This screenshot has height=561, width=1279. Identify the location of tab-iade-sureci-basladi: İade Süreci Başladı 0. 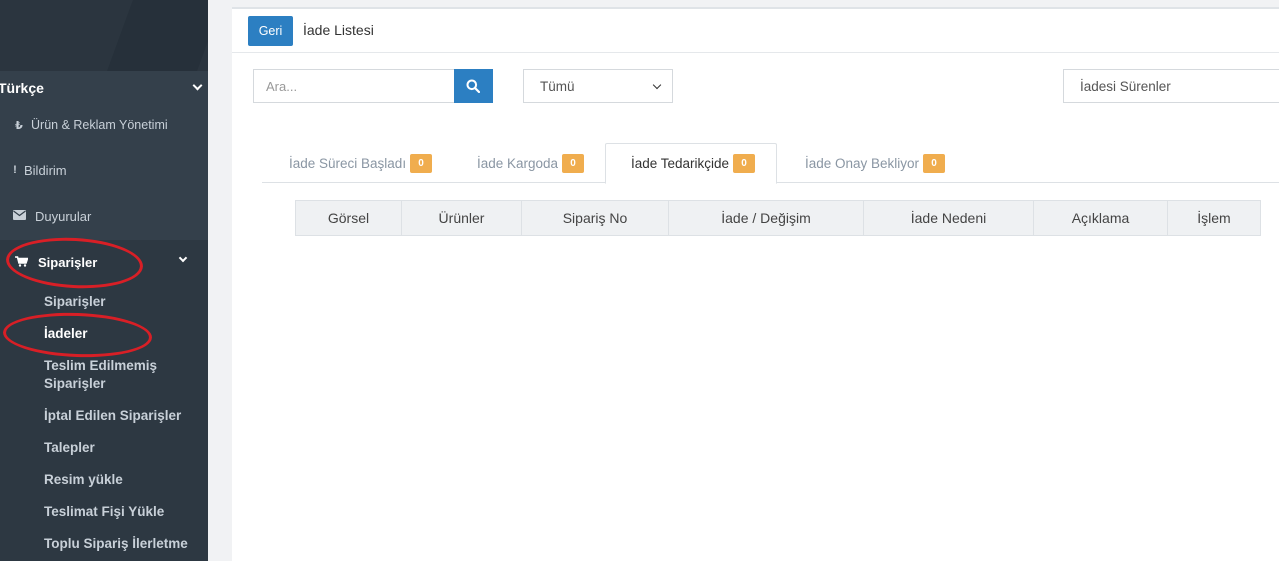
(360, 163).